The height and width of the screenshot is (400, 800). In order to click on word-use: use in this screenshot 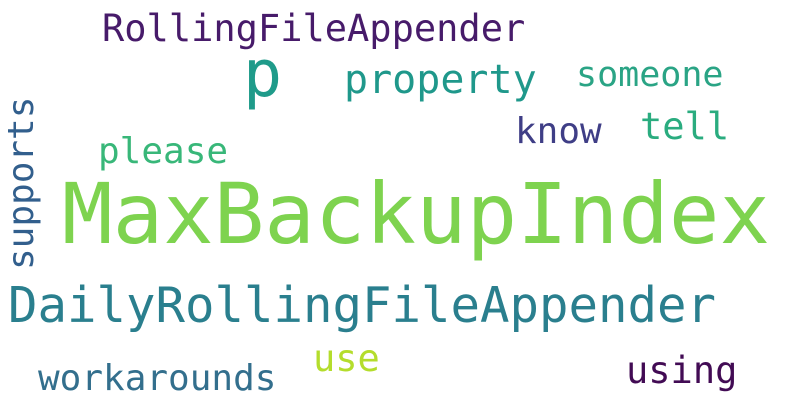, I will do `click(346, 358)`.